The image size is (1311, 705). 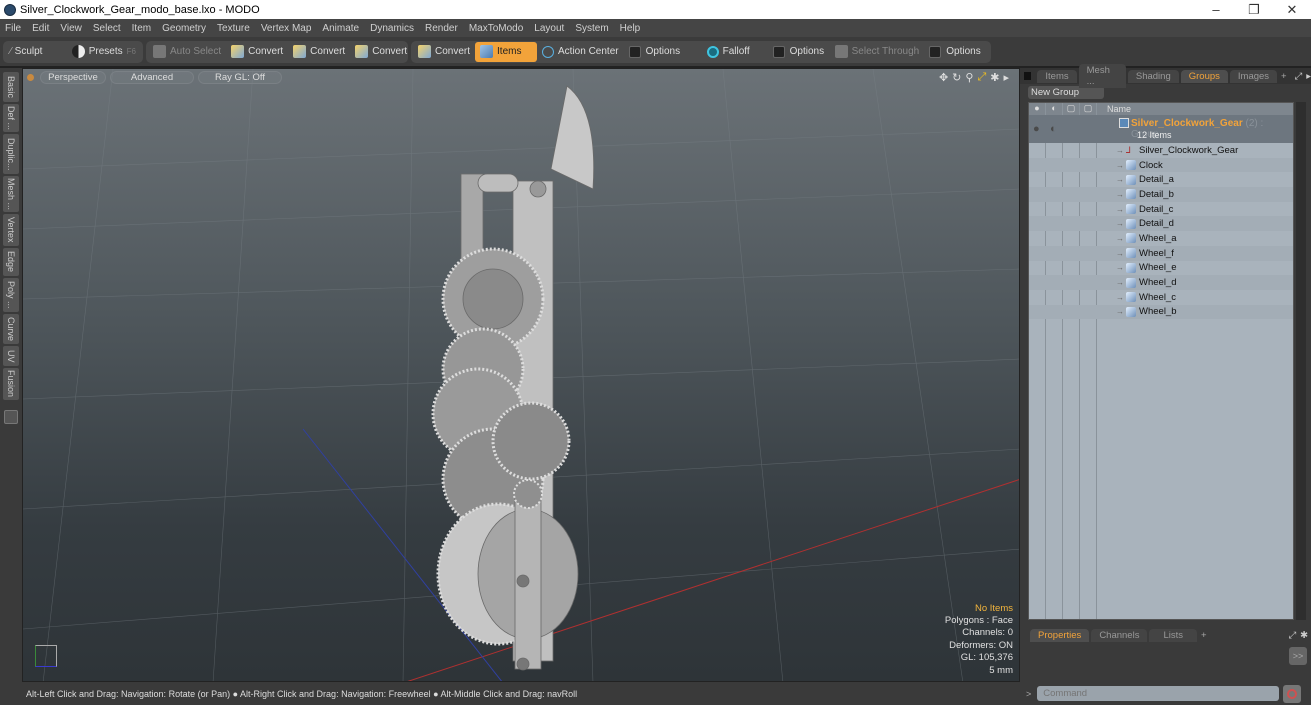 What do you see at coordinates (799, 52) in the screenshot?
I see `falloff-options-button: Options` at bounding box center [799, 52].